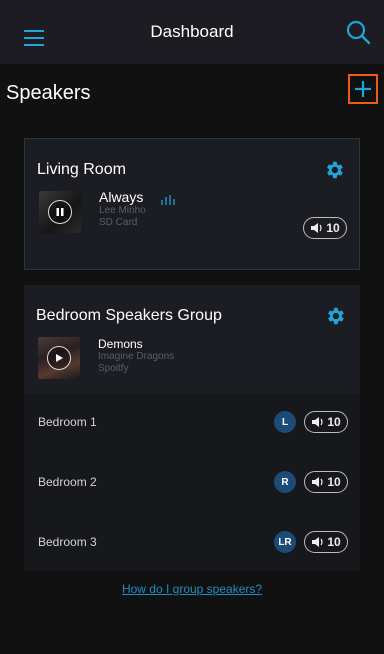 Image resolution: width=384 pixels, height=654 pixels. Describe the element at coordinates (192, 542) in the screenshot. I see `member-row-bedroom-3: Bedroom 3 LR 10` at that location.